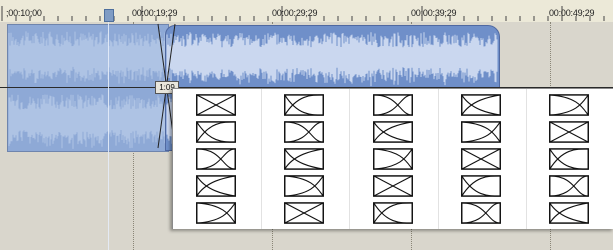  Describe the element at coordinates (109, 15) in the screenshot. I see `playhead-handle` at that location.